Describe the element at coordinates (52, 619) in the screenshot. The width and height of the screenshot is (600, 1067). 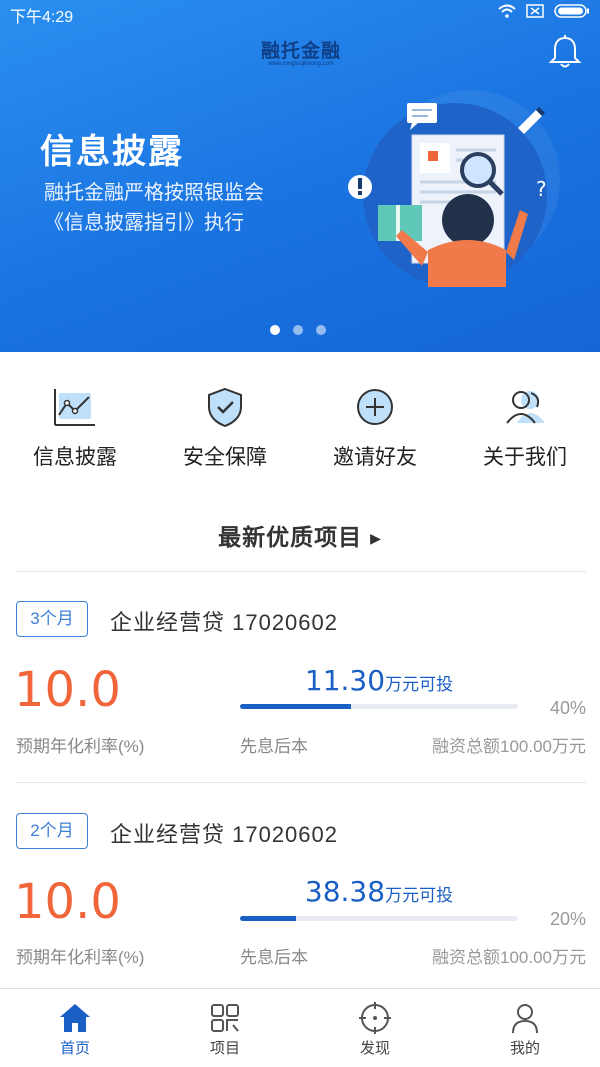
I see `term-badge: 3个月` at that location.